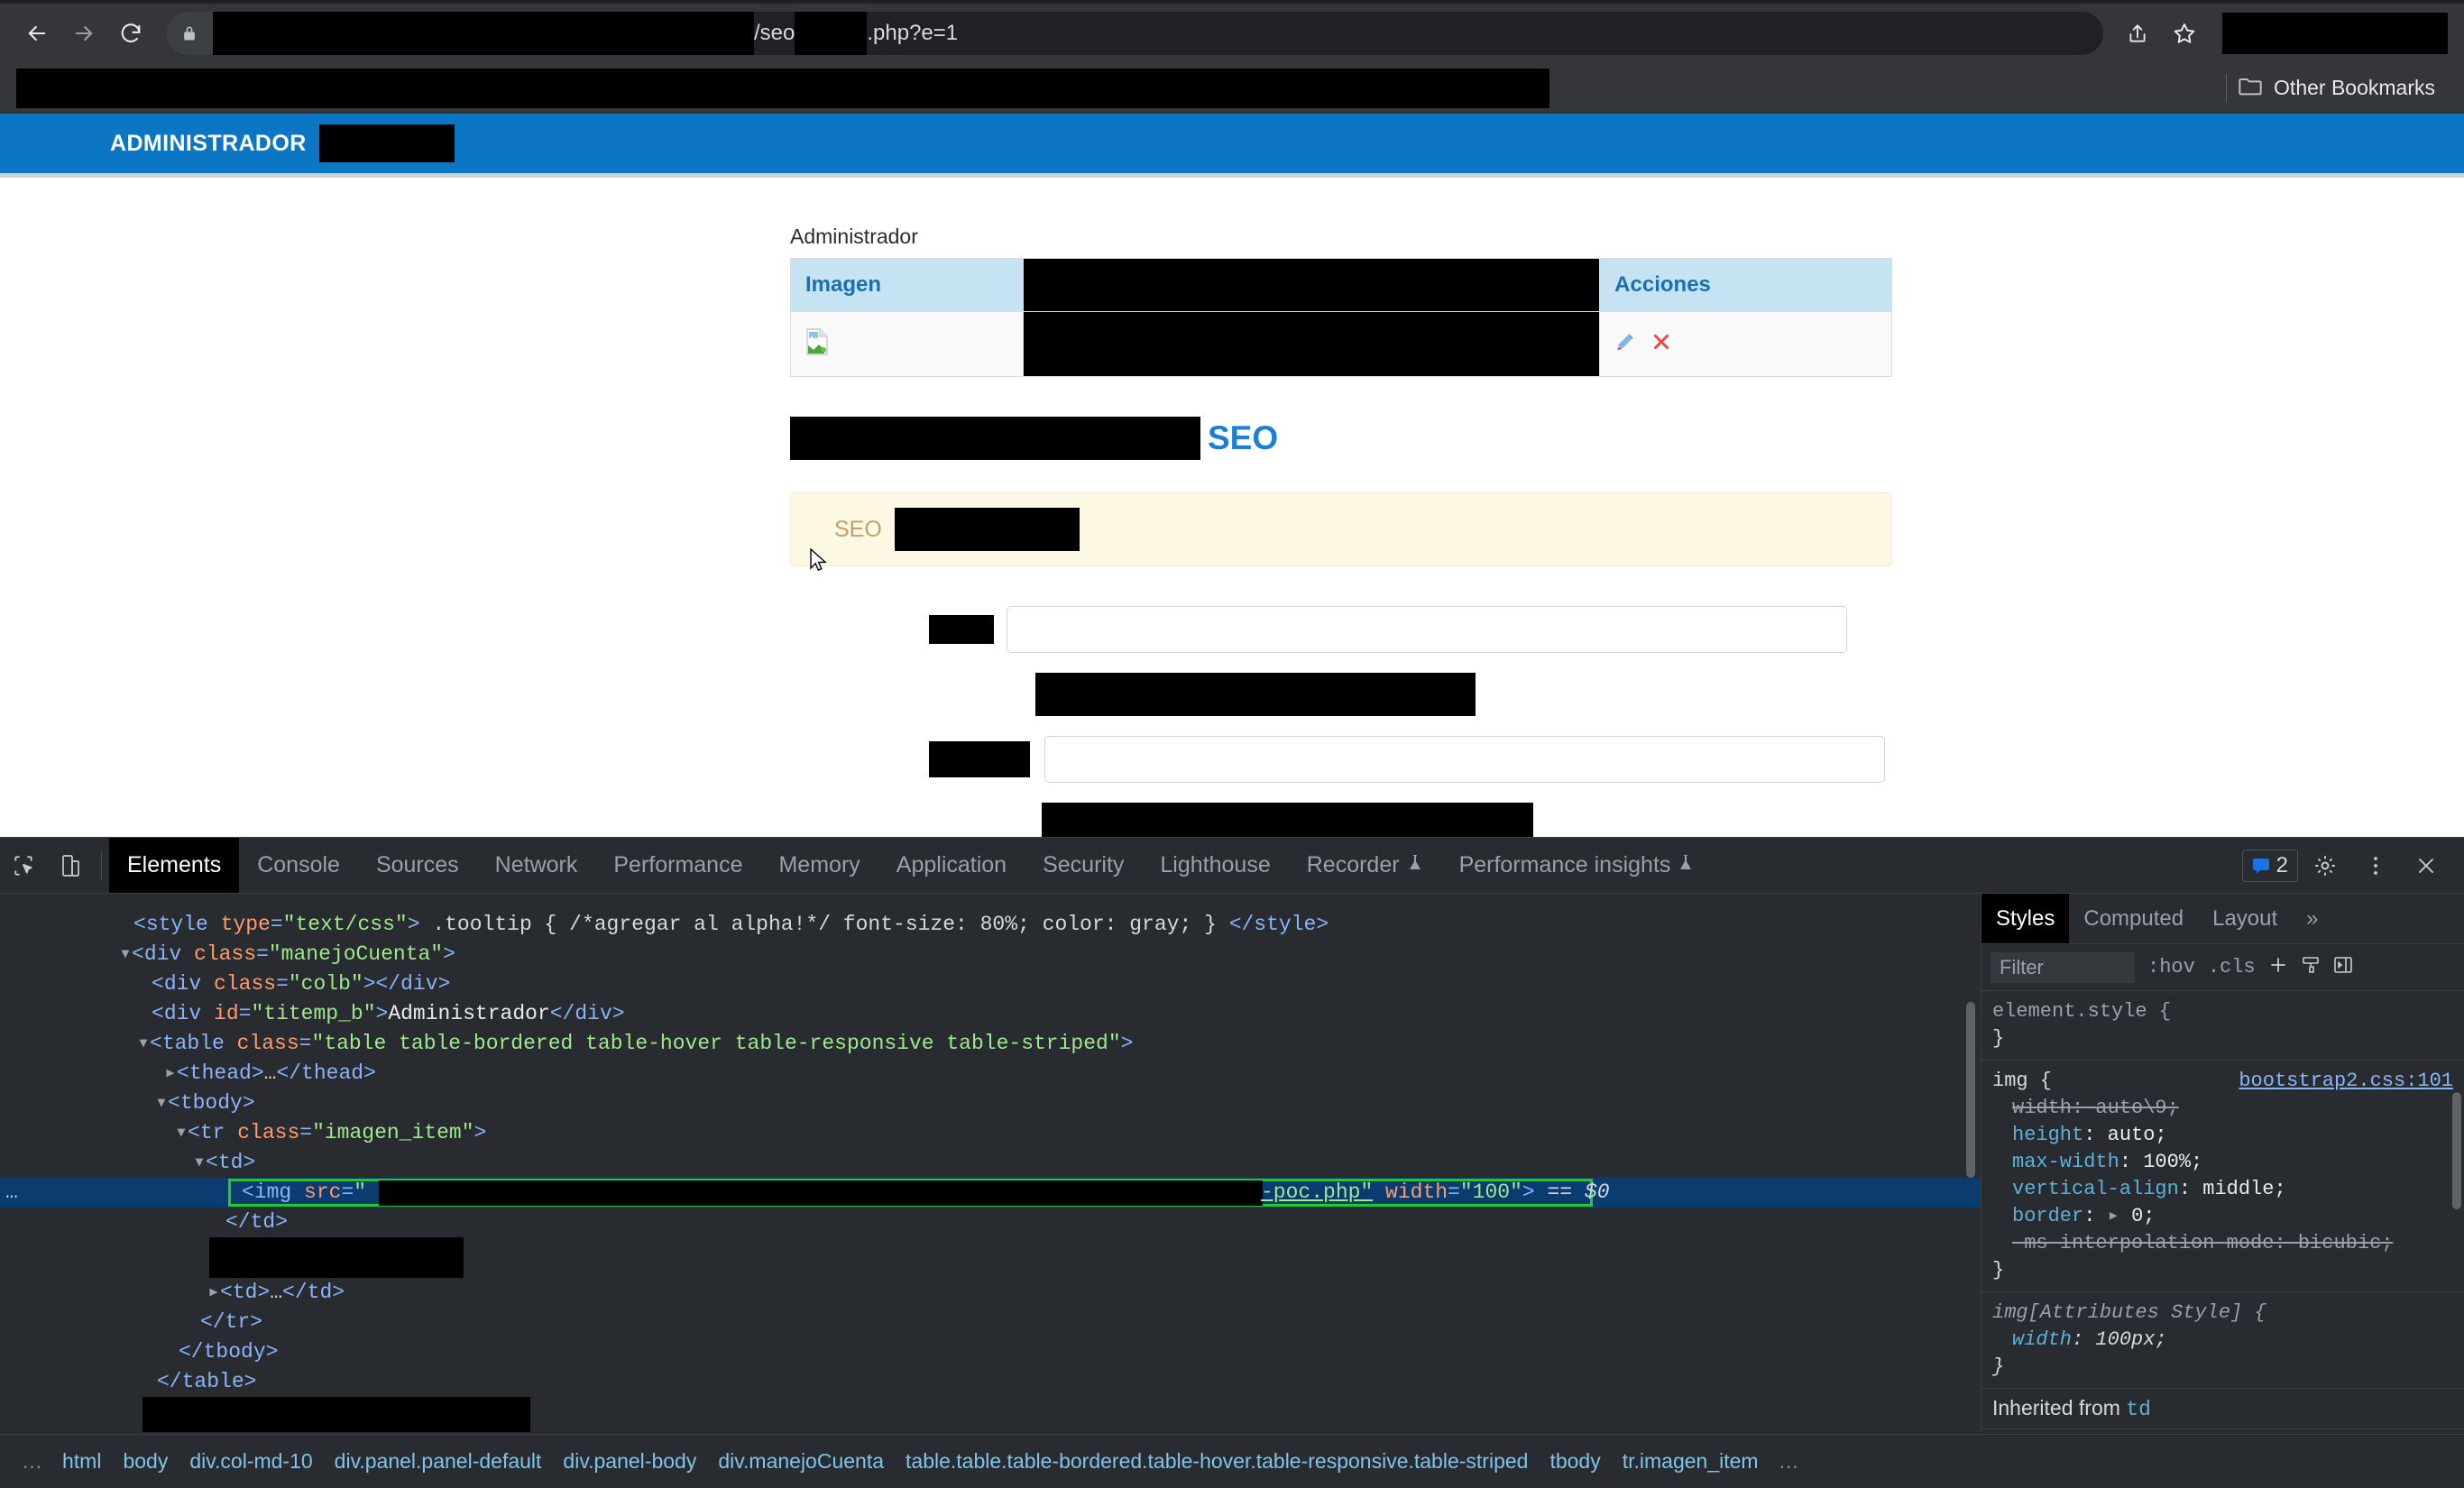  I want to click on tab-performance-insights: Performance insights, so click(1577, 865).